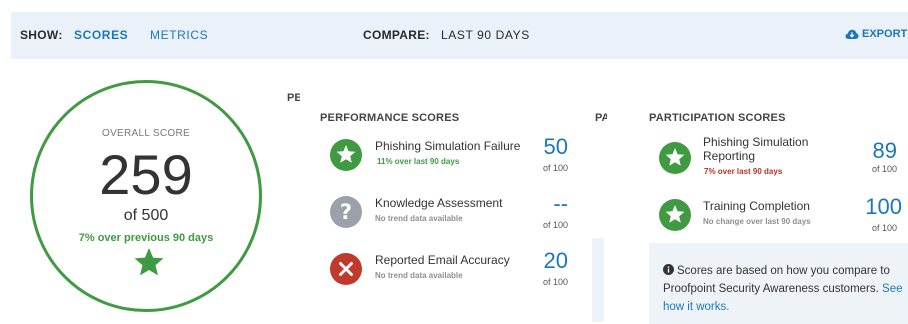 This screenshot has width=908, height=324. What do you see at coordinates (757, 221) in the screenshot?
I see `score-item-trend: No change over last 90 days` at bounding box center [757, 221].